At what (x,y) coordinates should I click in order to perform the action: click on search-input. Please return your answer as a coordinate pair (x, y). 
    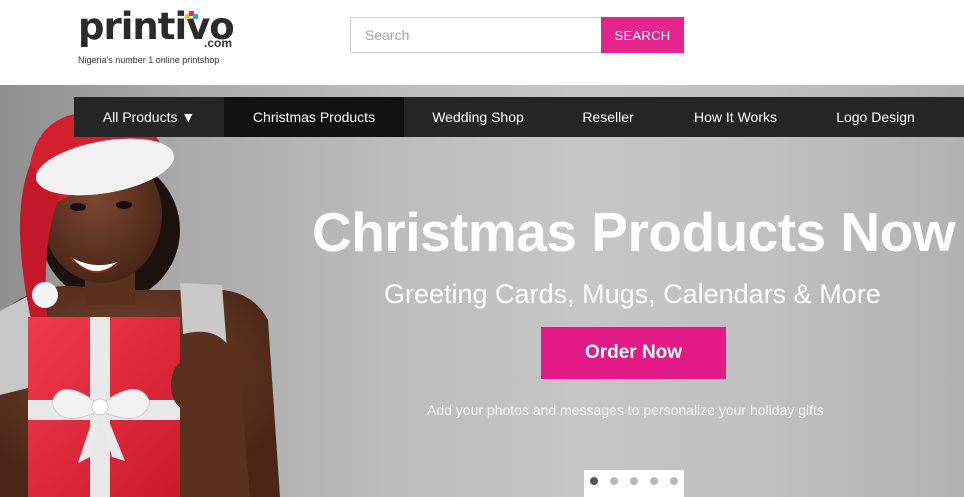
    Looking at the image, I should click on (476, 35).